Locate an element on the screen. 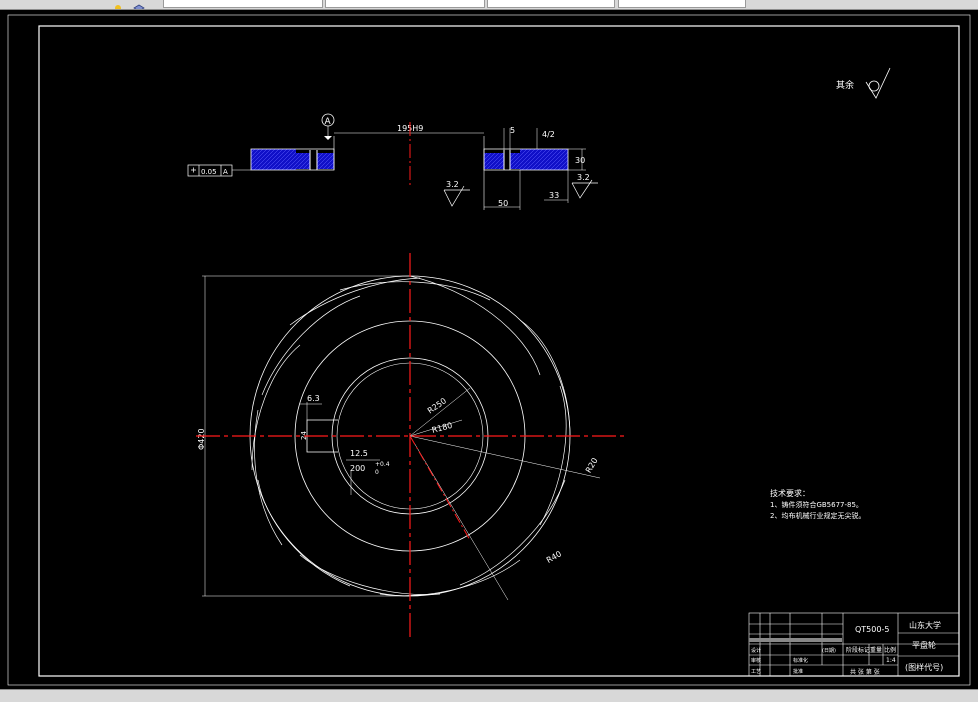 The image size is (978, 702). svg-text: 2、均布机械行业规定无尖锐。 is located at coordinates (817, 515).